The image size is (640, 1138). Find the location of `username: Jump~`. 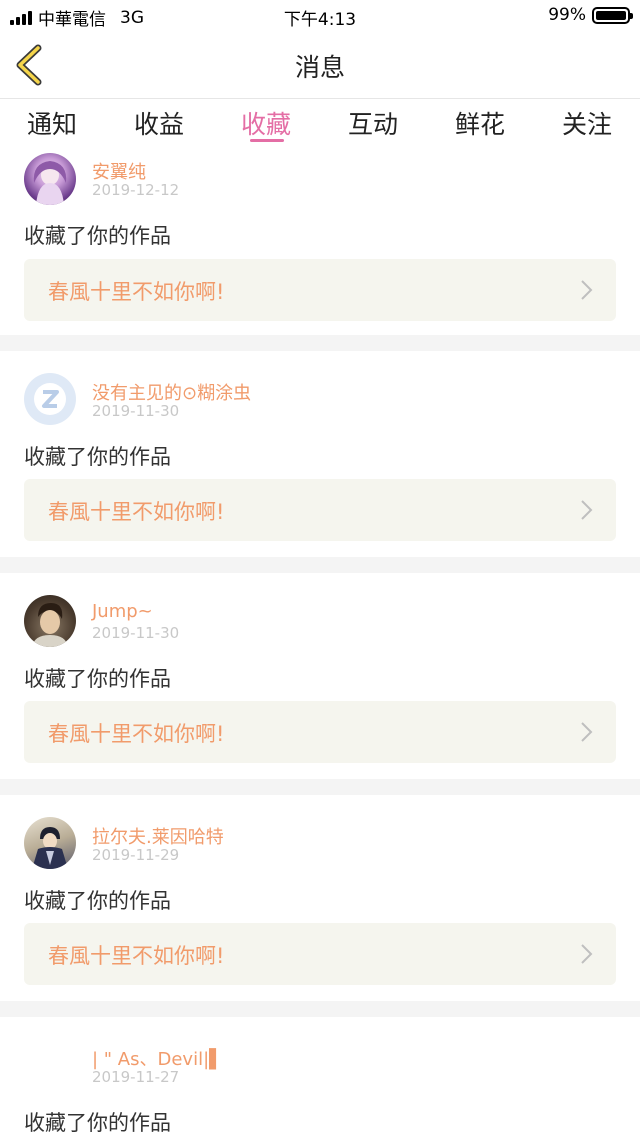

username: Jump~ is located at coordinates (122, 611).